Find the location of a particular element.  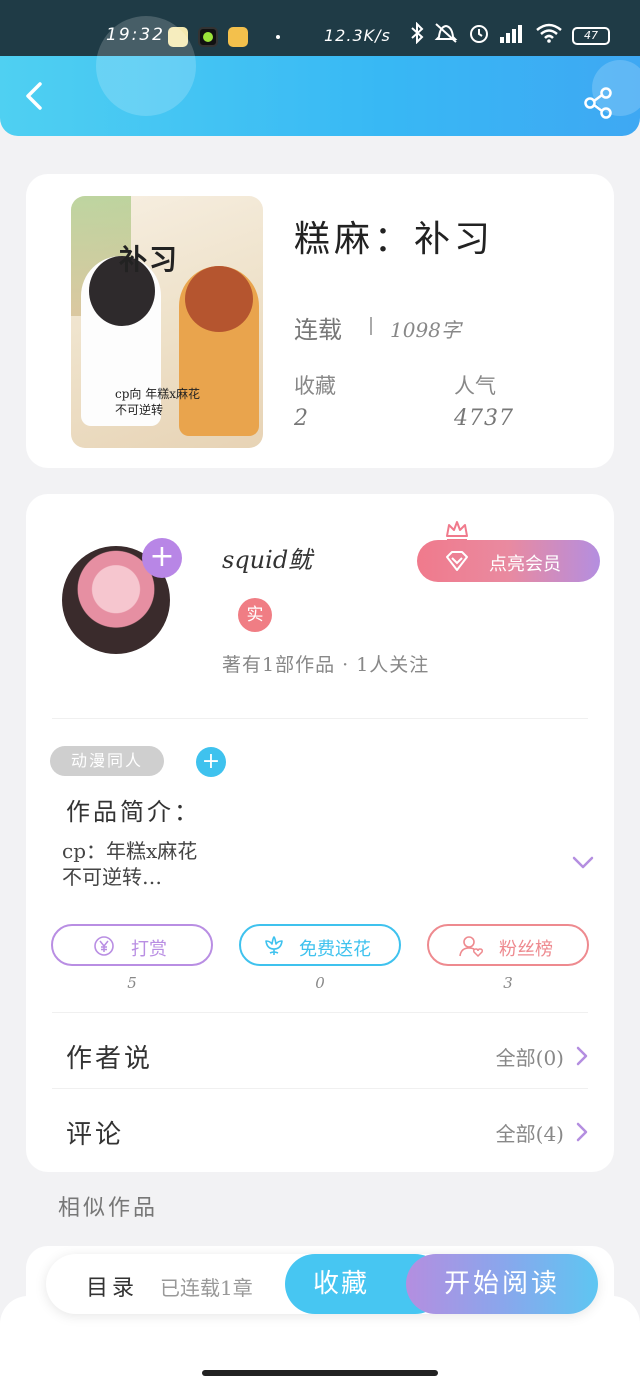

cover-subtitle-line: cp向 年糕x麻花 is located at coordinates (157, 394).